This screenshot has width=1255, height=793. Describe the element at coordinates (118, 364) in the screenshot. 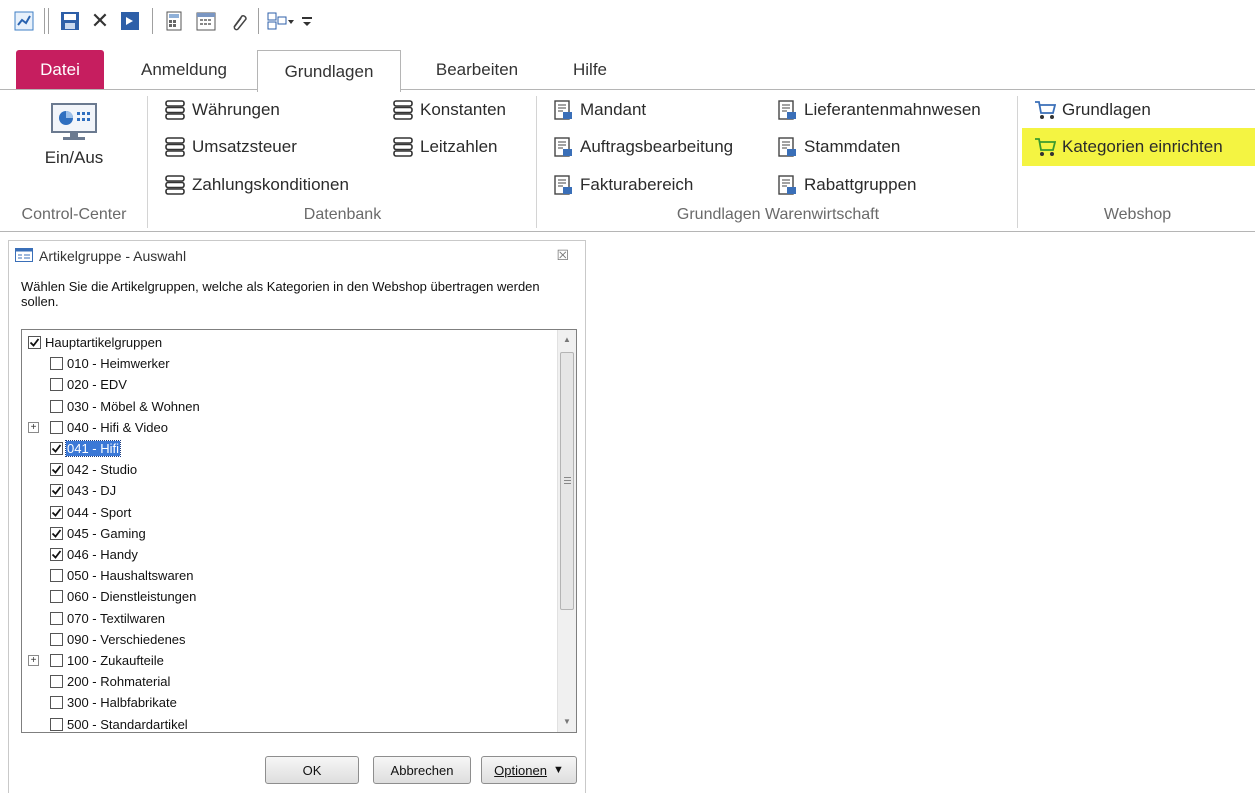

I see `tree-item-label: 010 - Heimwerker` at that location.